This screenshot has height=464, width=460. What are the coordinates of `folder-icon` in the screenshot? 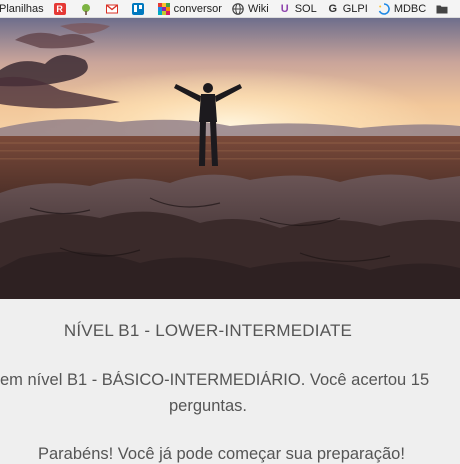 It's located at (442, 9).